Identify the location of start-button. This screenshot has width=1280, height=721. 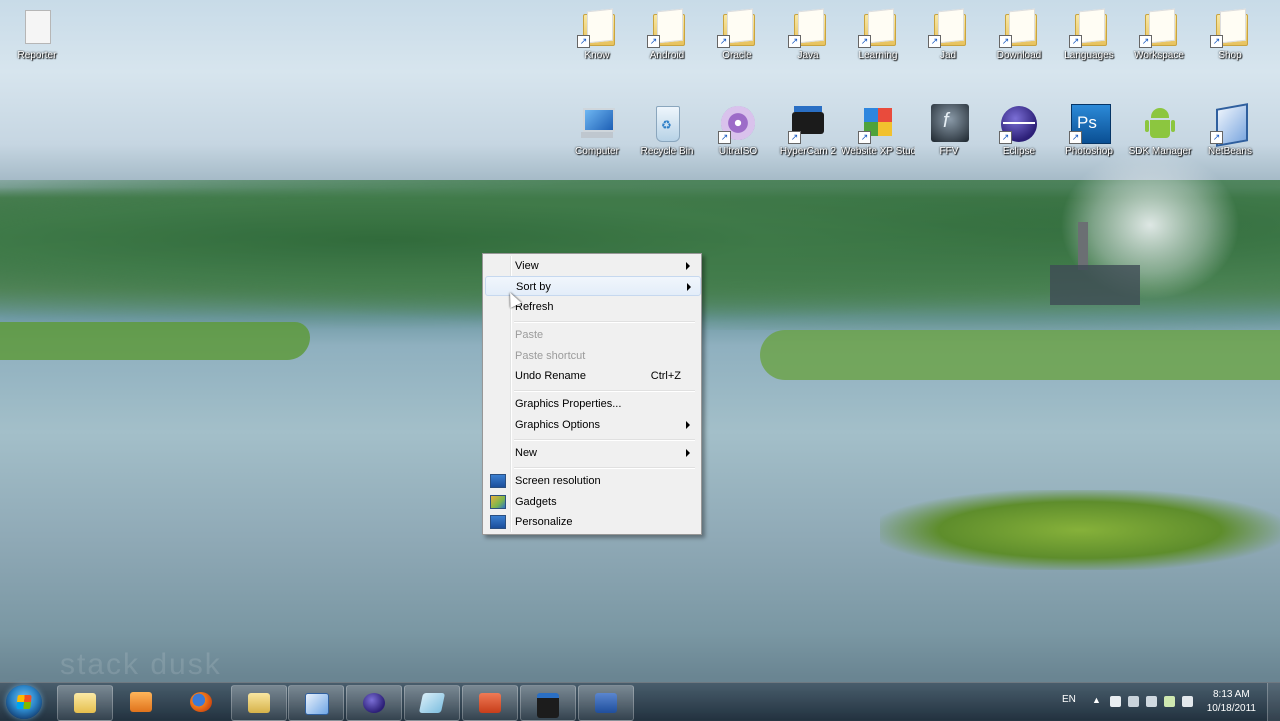
(24, 702).